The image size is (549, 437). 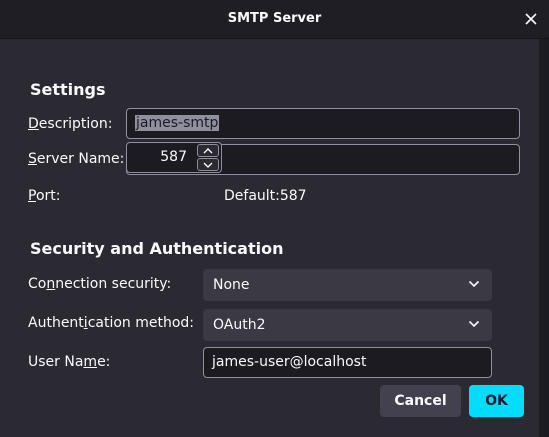 I want to click on cancel-button: Cancel, so click(x=420, y=401).